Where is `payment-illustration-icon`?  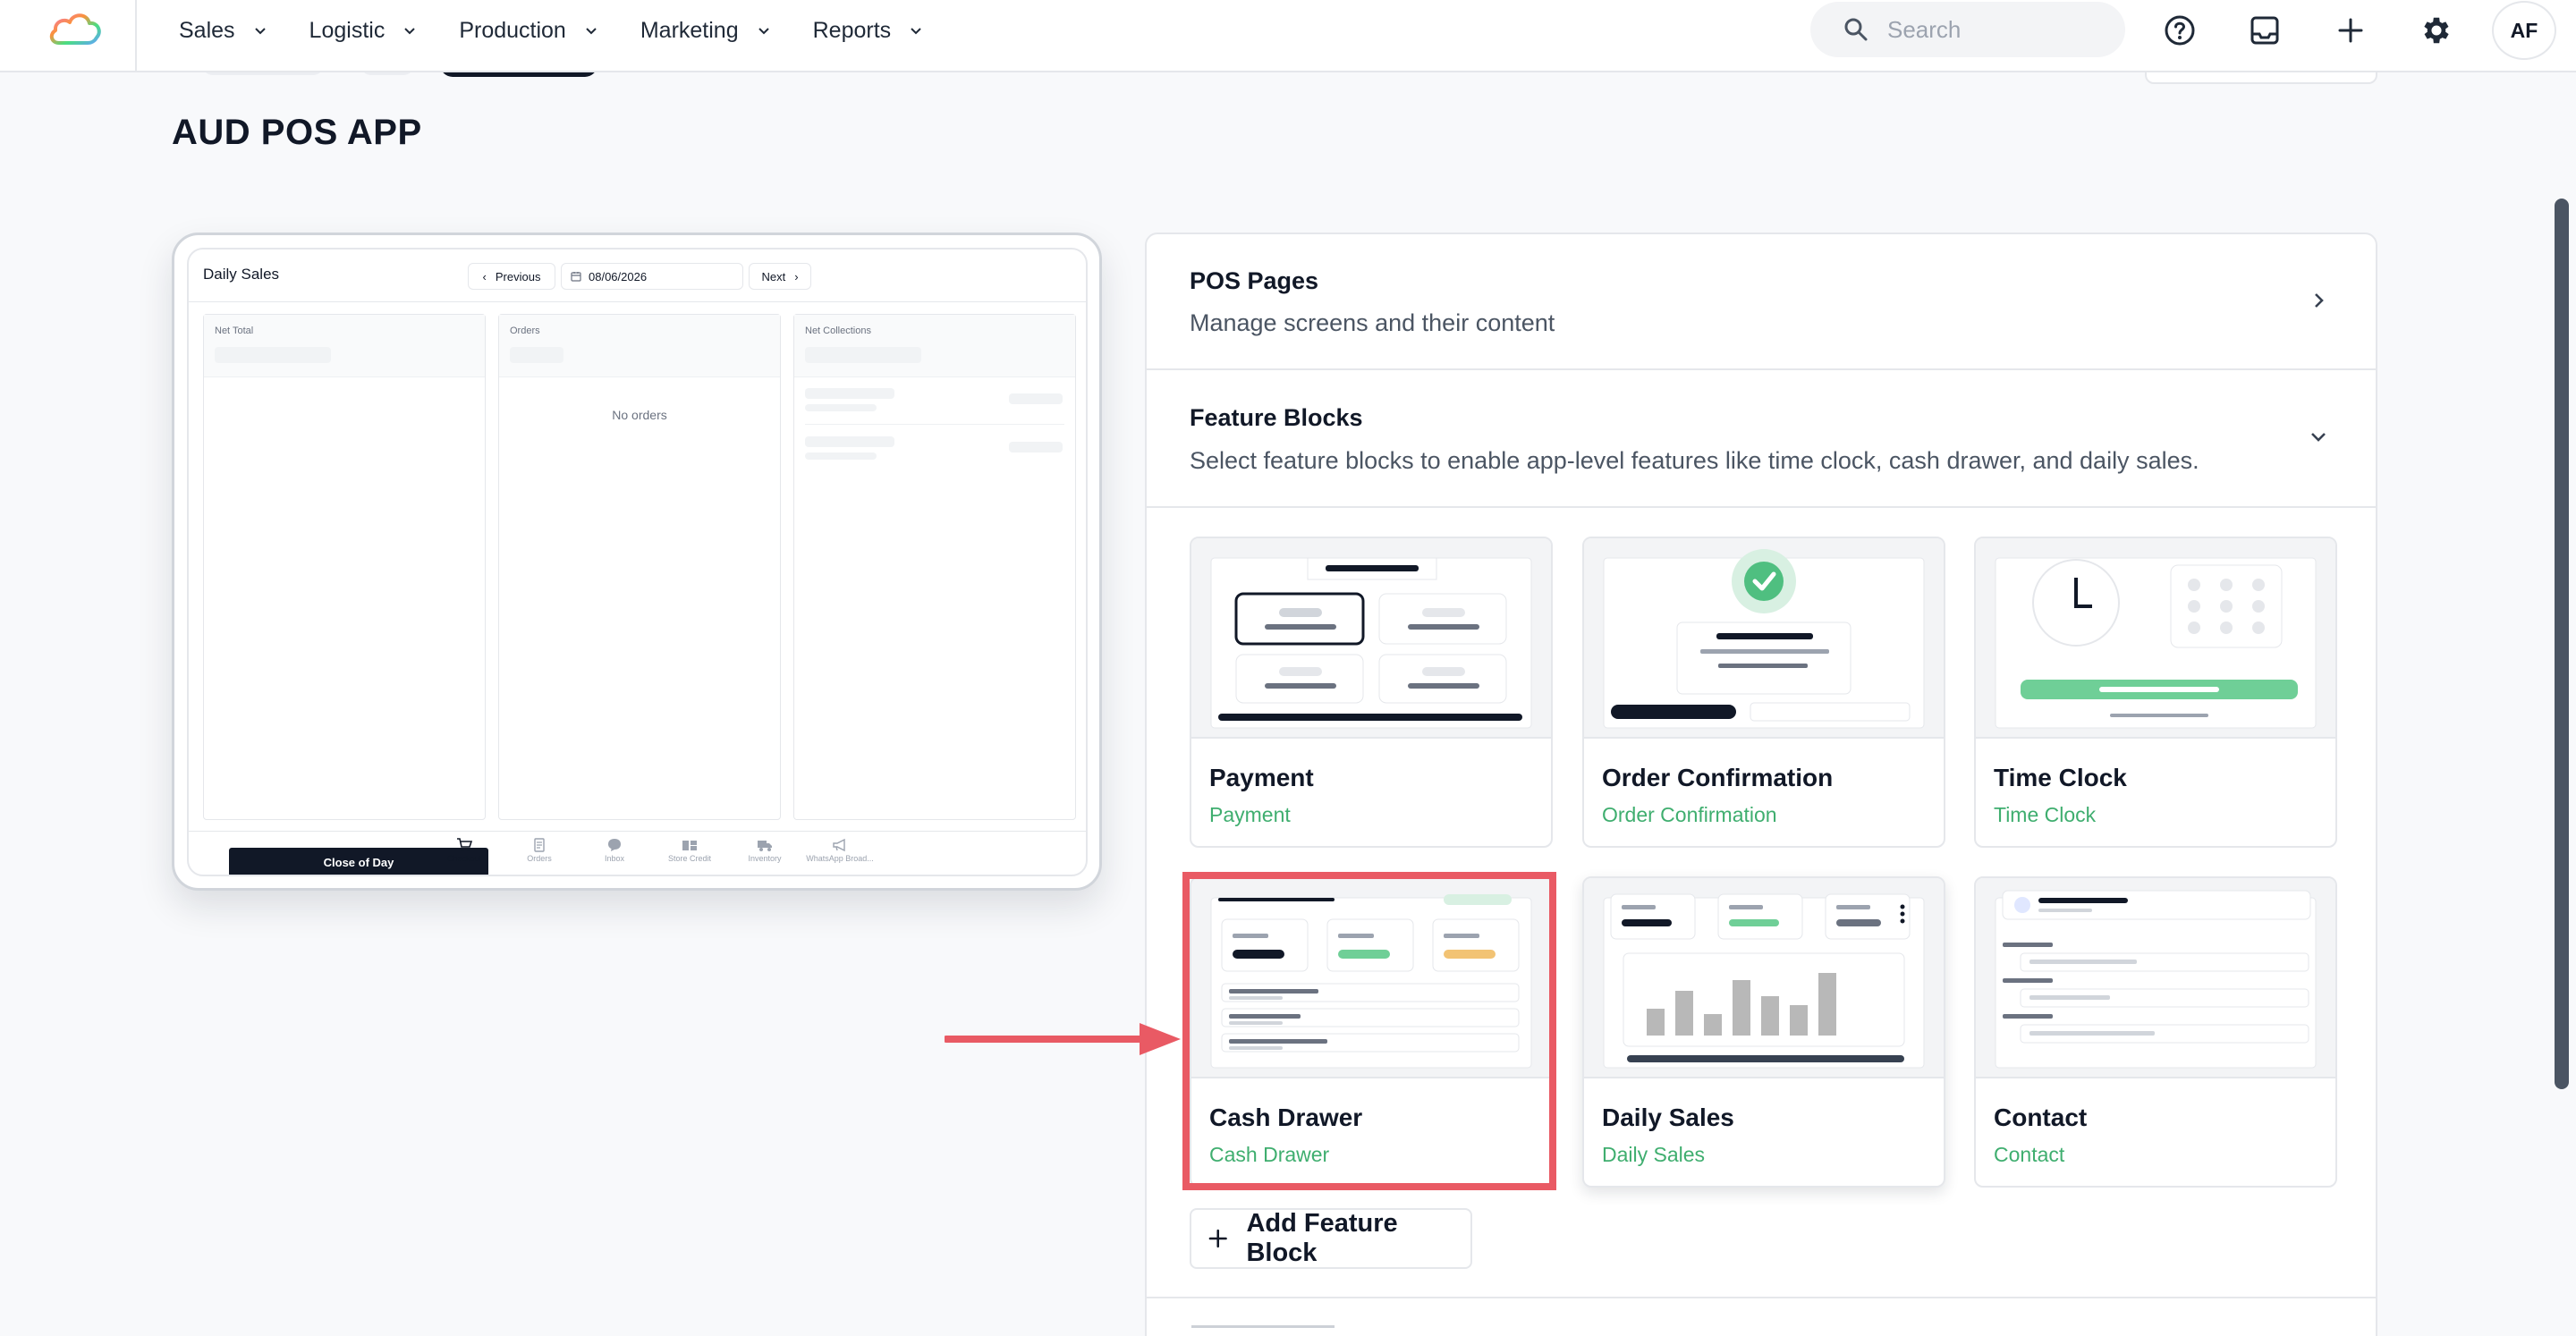
payment-illustration-icon is located at coordinates (1371, 643).